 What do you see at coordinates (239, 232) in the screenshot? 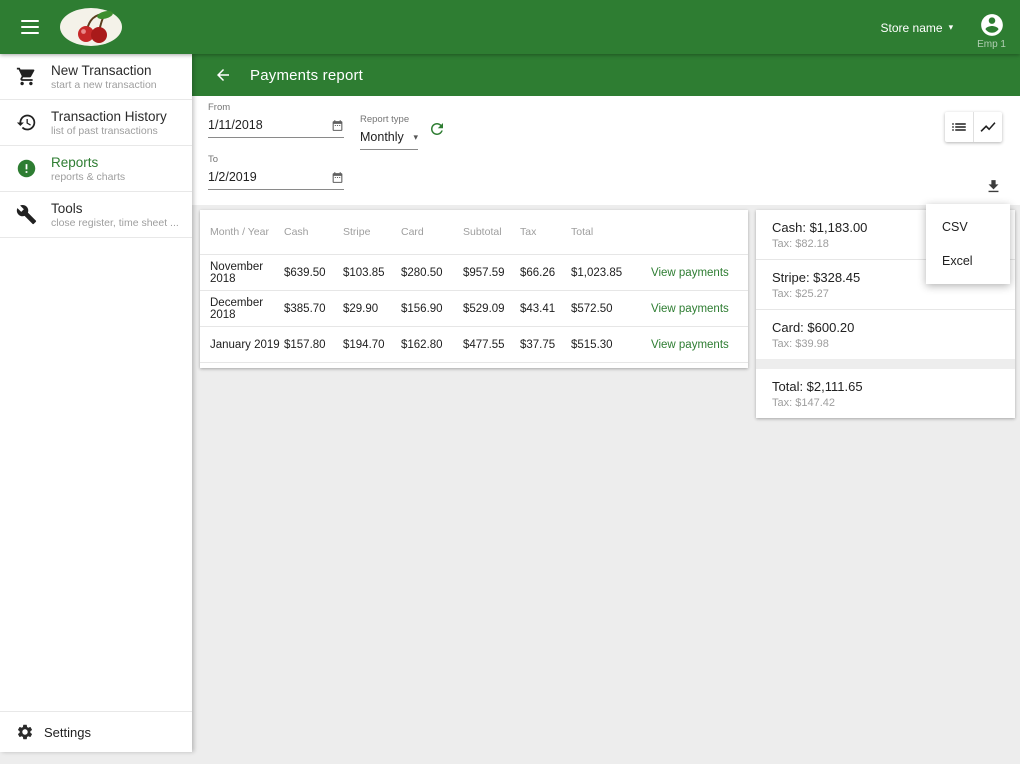
I see `column-header: Month / Year` at bounding box center [239, 232].